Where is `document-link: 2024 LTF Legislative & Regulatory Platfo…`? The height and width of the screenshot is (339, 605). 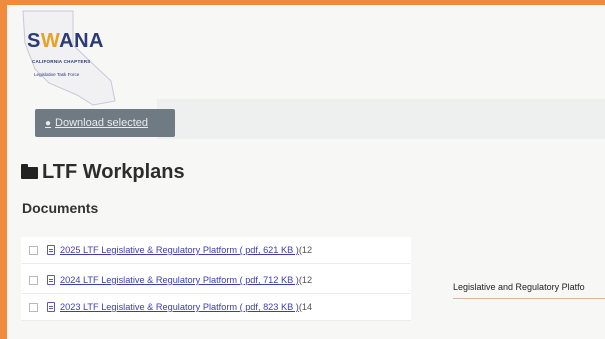
document-link: 2024 LTF Legislative & Regulatory Platfo… is located at coordinates (179, 280).